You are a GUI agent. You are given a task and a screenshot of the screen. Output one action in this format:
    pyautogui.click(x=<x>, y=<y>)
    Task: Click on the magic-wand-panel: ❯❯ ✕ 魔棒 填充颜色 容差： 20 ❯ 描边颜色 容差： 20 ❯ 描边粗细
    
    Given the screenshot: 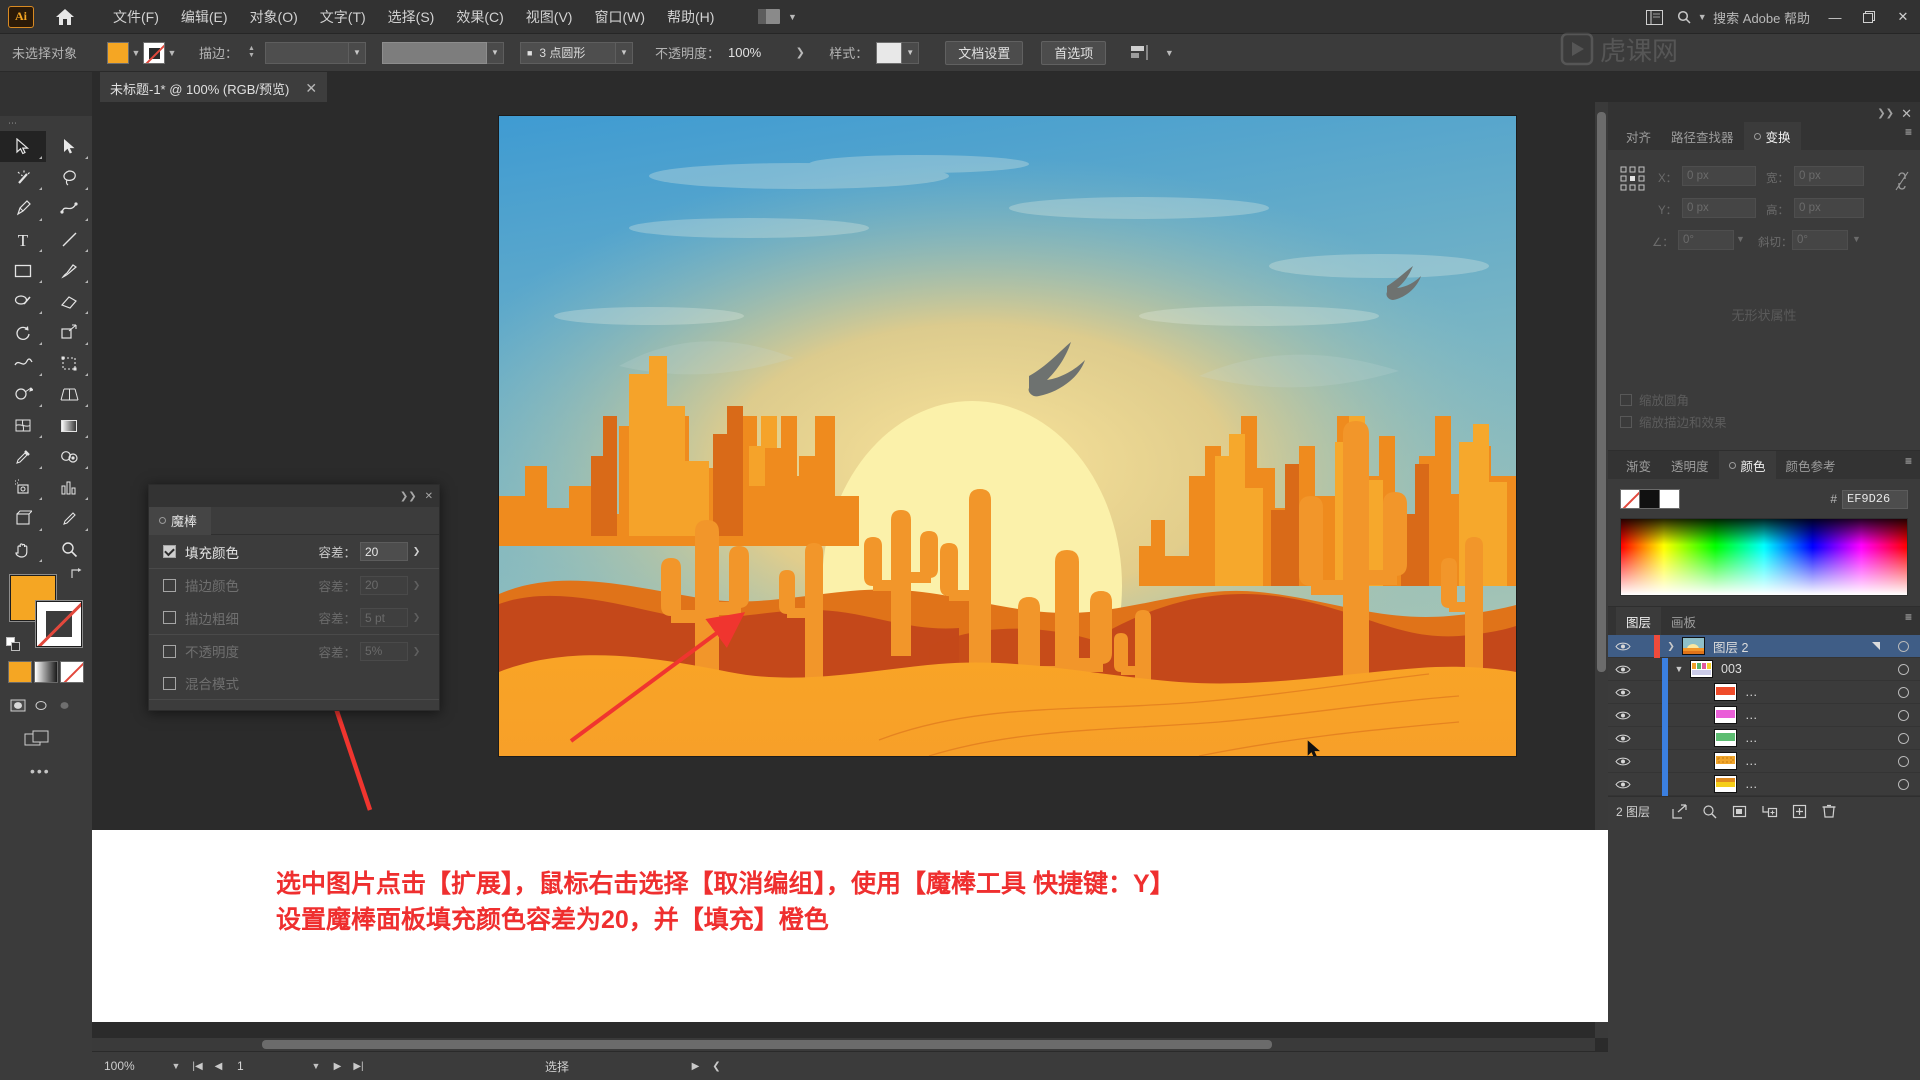 What is the action you would take?
    pyautogui.click(x=294, y=597)
    